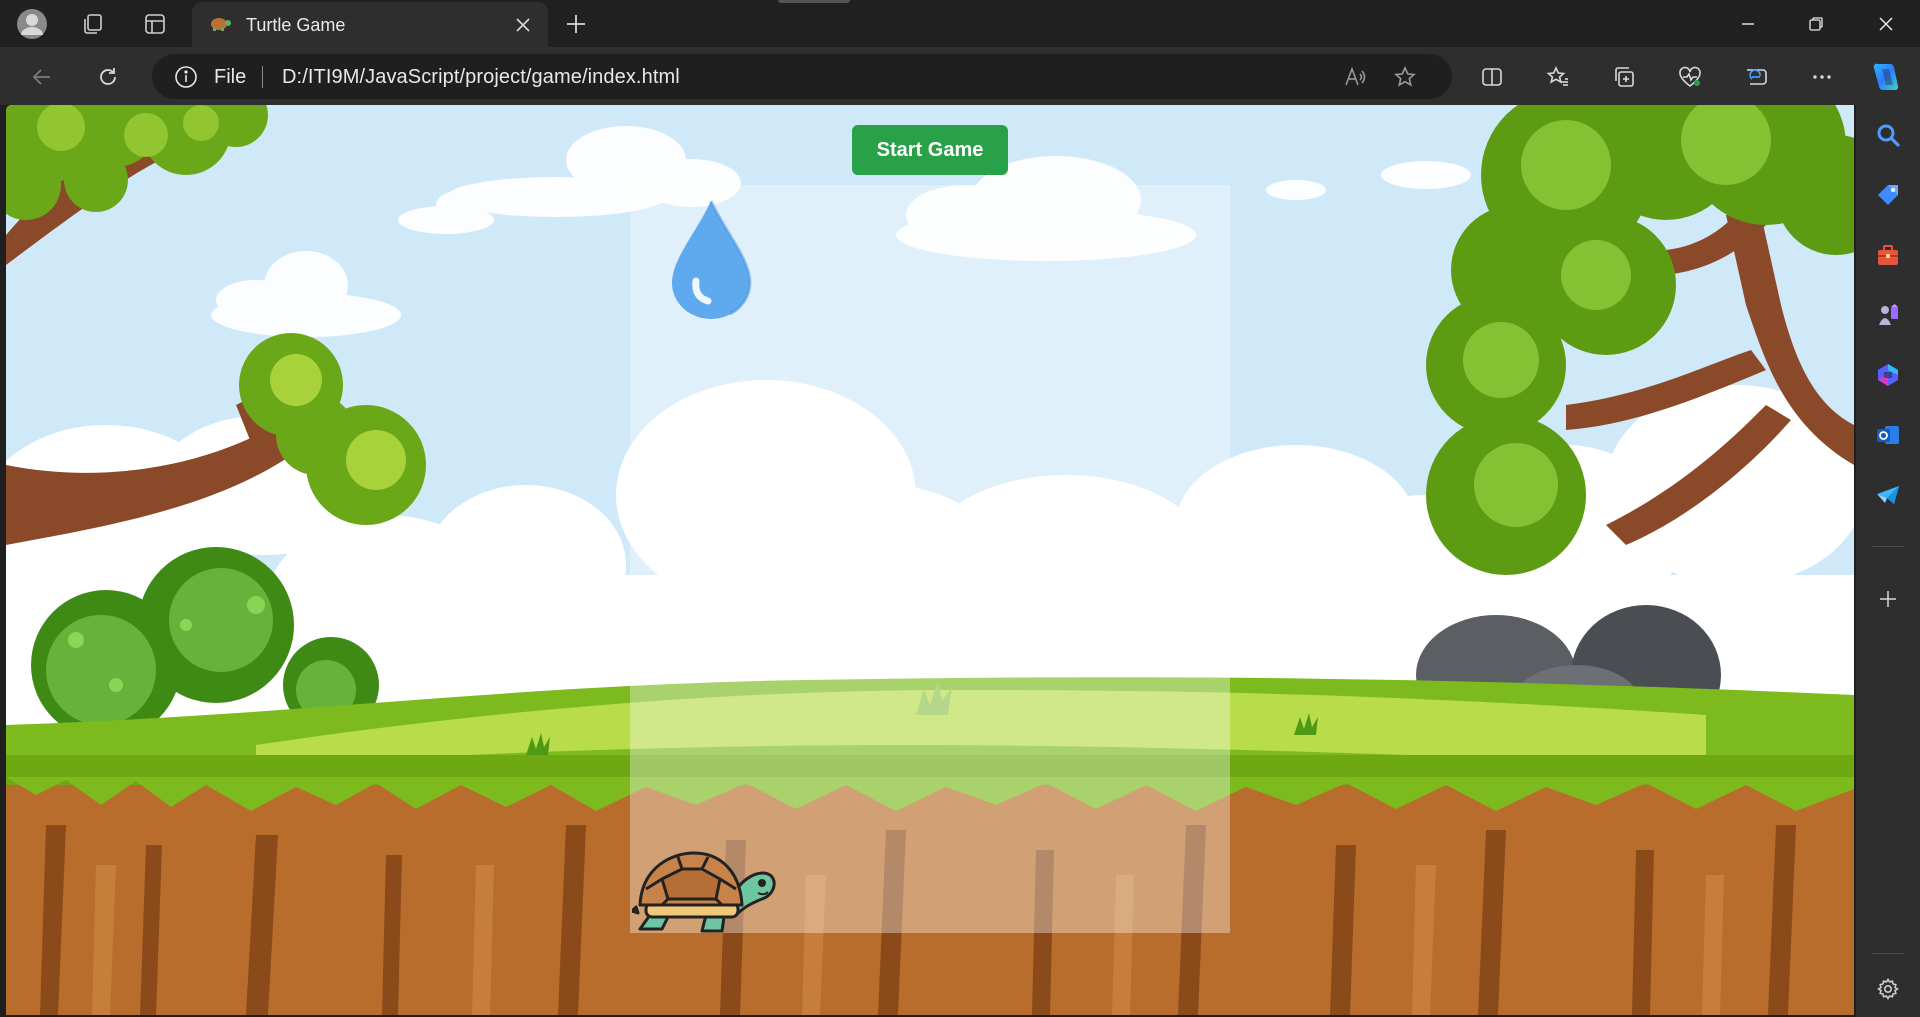 This screenshot has width=1920, height=1017. What do you see at coordinates (42, 77) in the screenshot?
I see `back-icon` at bounding box center [42, 77].